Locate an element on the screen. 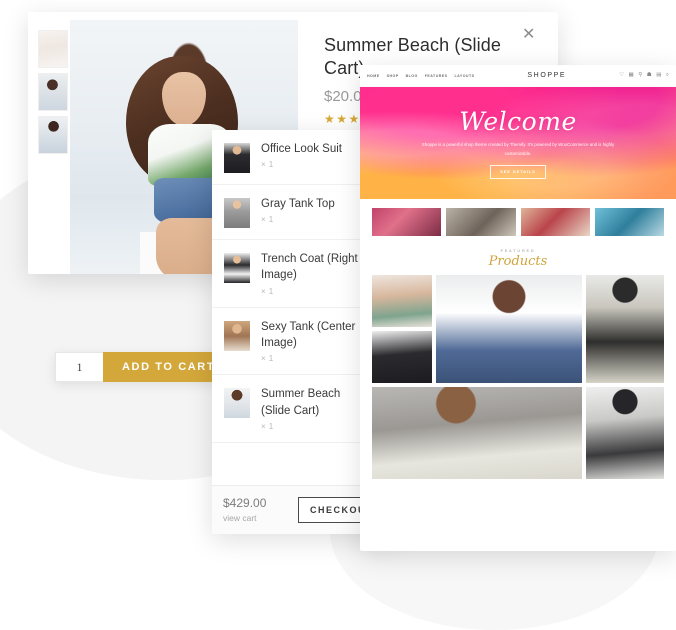 Image resolution: width=676 pixels, height=630 pixels. site-nav-item-blog: BLOG is located at coordinates (412, 76).